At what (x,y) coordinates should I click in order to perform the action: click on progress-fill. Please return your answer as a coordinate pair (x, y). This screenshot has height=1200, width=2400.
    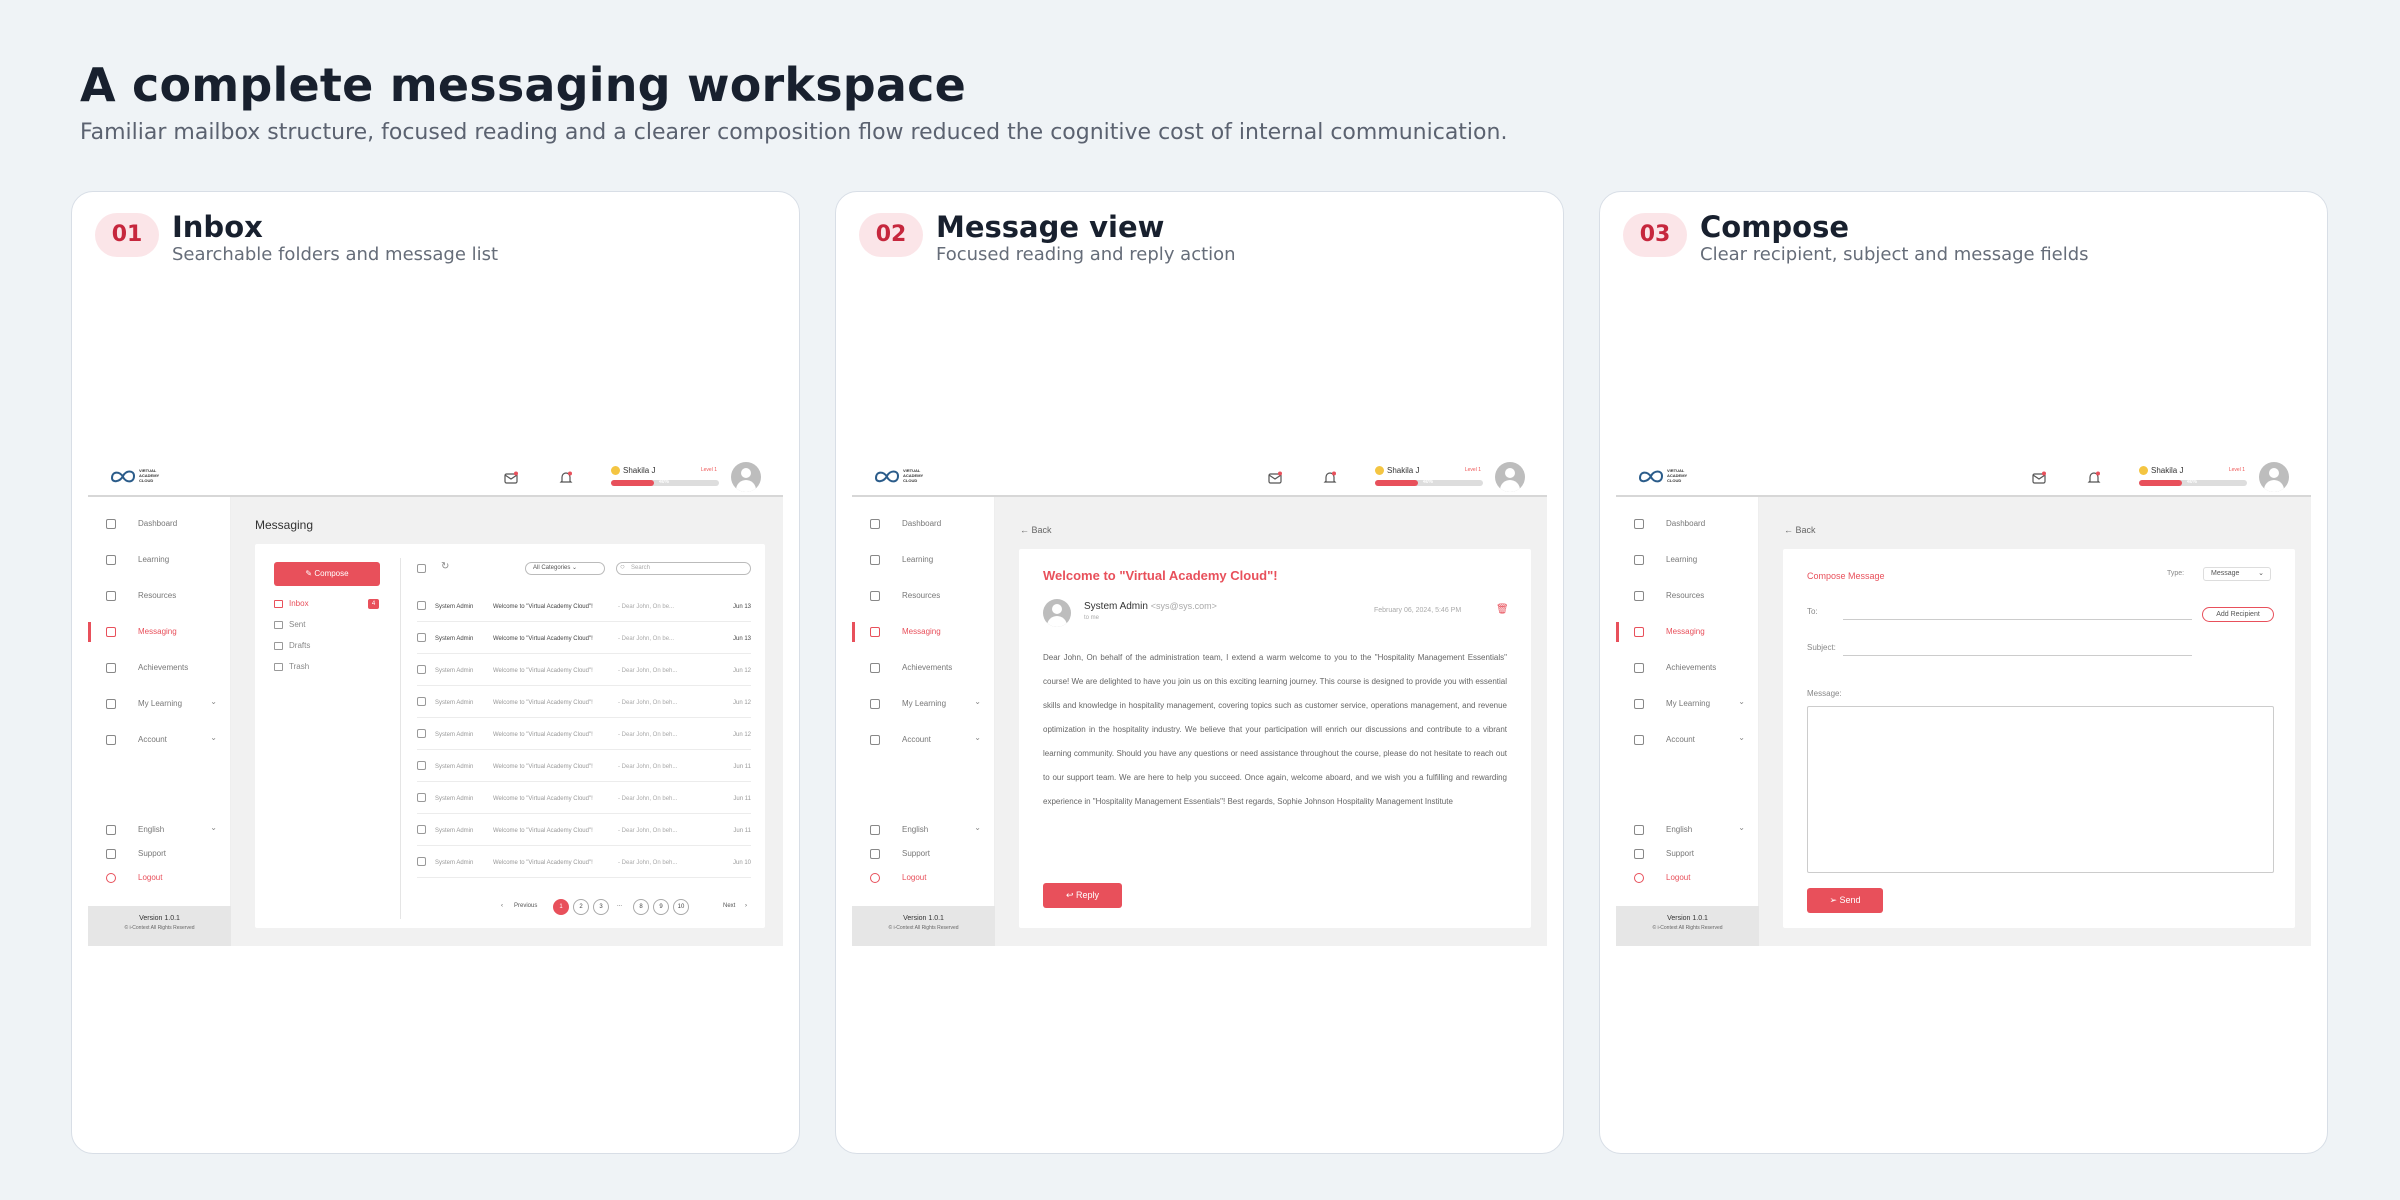
    Looking at the image, I should click on (1397, 483).